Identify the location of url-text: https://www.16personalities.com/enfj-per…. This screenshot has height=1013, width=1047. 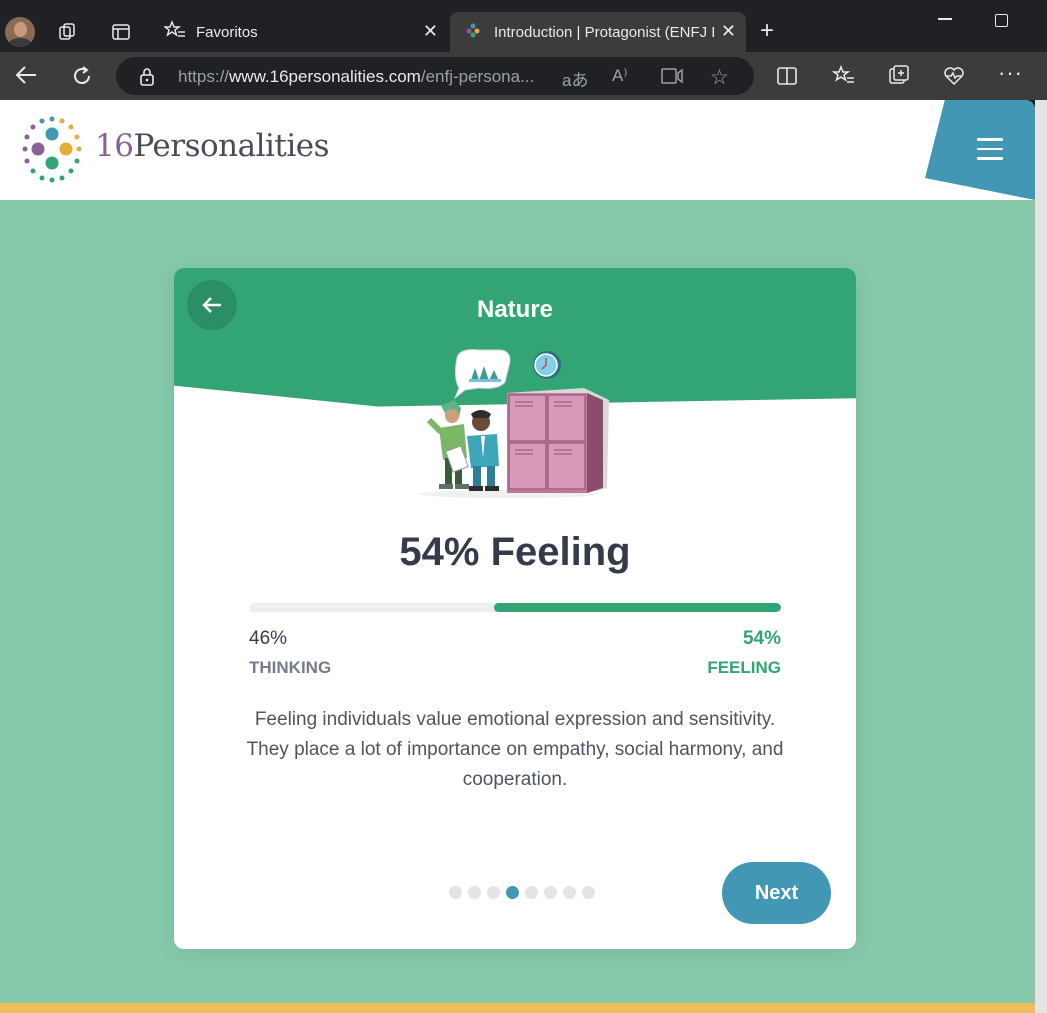
(356, 76).